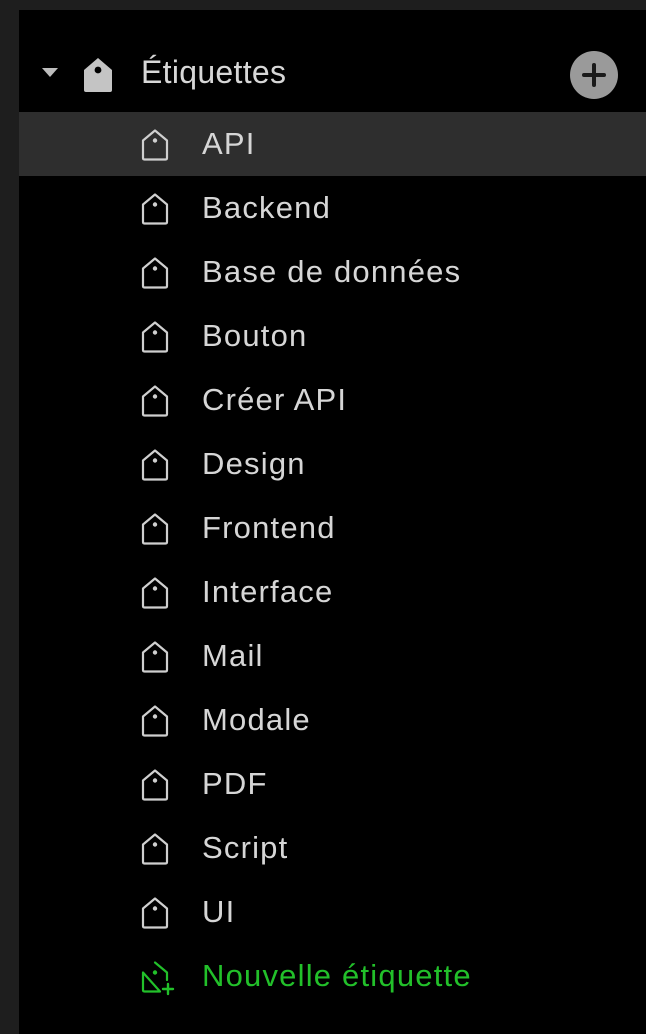 The width and height of the screenshot is (646, 1034). Describe the element at coordinates (332, 784) in the screenshot. I see `tag-item-pdf: PDF` at that location.